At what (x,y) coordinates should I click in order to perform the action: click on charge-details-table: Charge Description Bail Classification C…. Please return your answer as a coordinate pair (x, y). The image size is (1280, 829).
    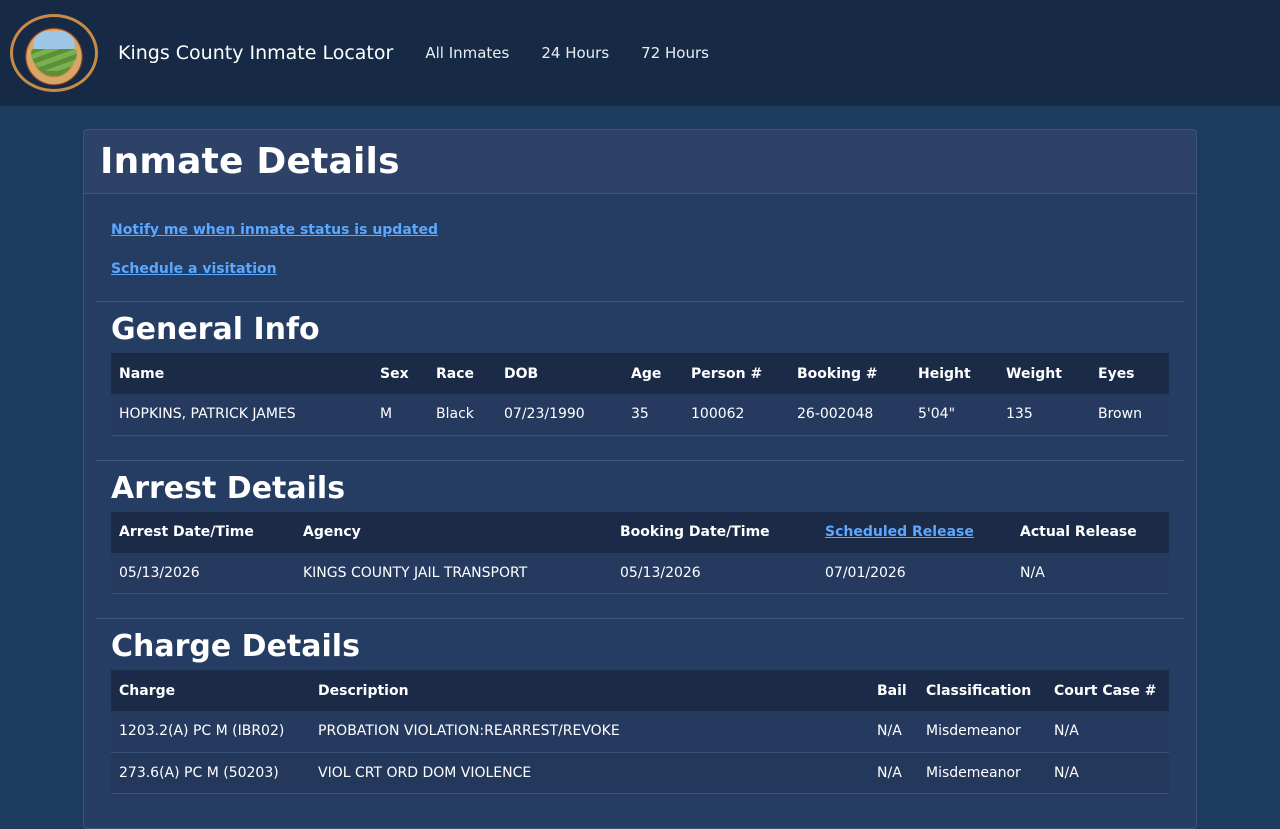
    Looking at the image, I should click on (640, 732).